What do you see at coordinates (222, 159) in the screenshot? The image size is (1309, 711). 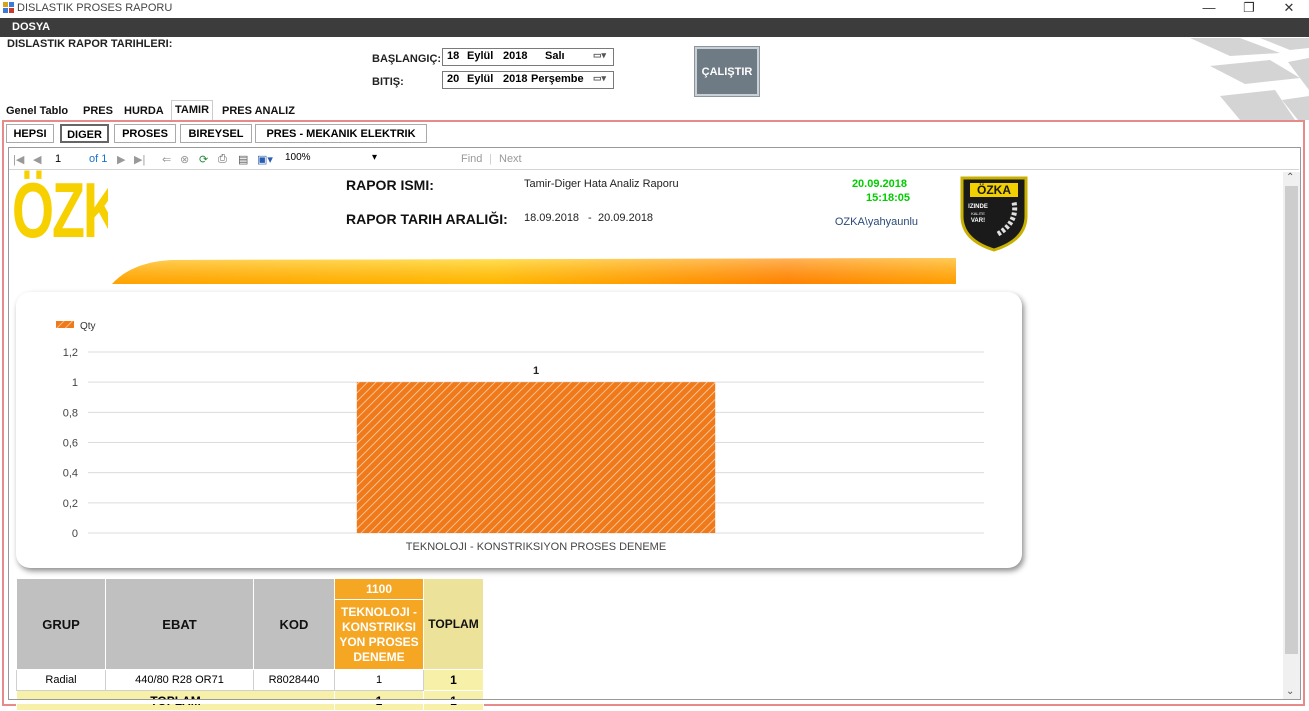 I see `print-icon: ⎙` at bounding box center [222, 159].